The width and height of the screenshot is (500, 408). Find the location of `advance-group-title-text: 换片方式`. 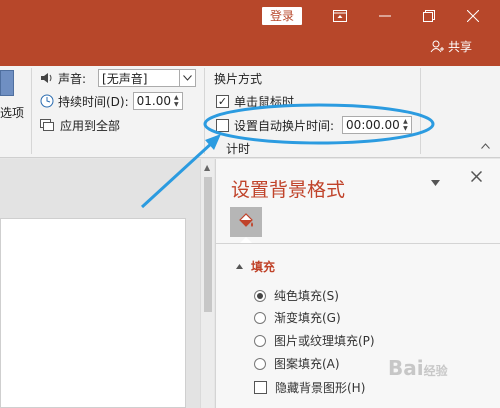

advance-group-title-text: 换片方式 is located at coordinates (238, 79).